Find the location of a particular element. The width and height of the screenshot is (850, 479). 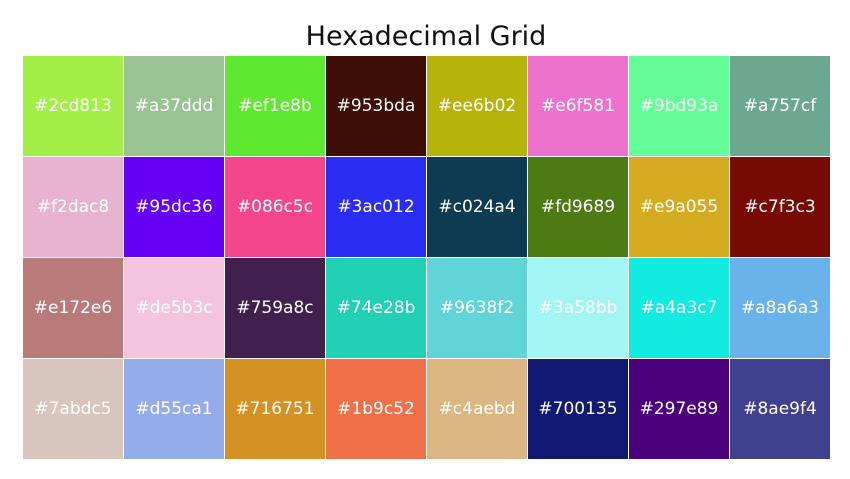

color-cell: #a4a3c7 is located at coordinates (679, 308).